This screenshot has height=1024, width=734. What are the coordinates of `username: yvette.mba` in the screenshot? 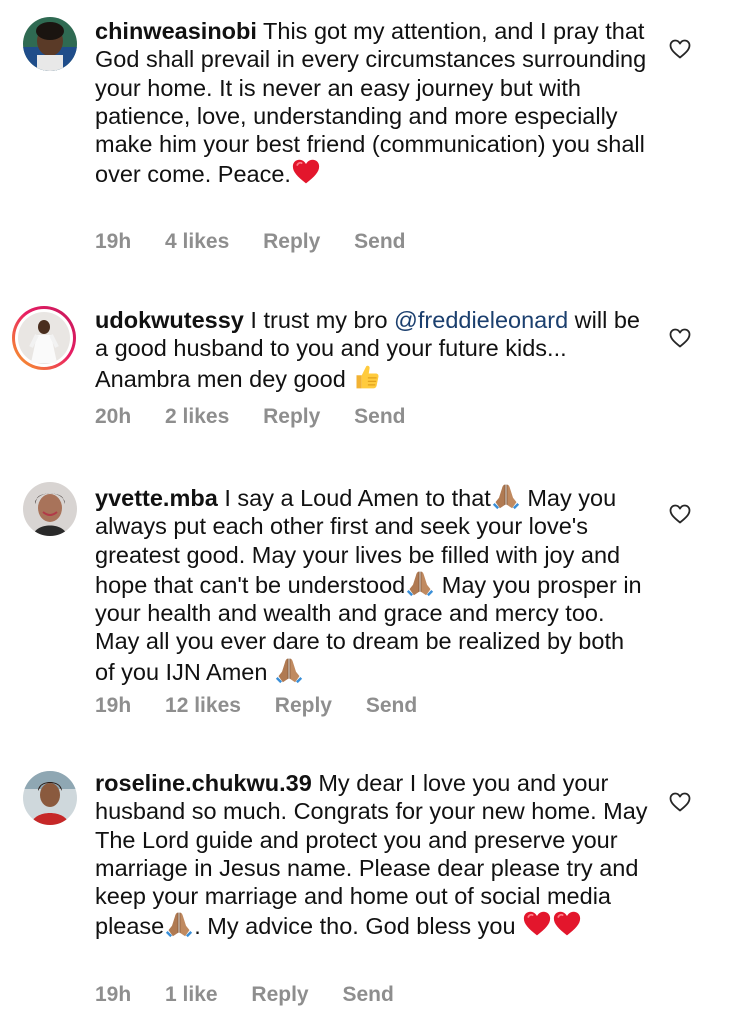 It's located at (156, 498).